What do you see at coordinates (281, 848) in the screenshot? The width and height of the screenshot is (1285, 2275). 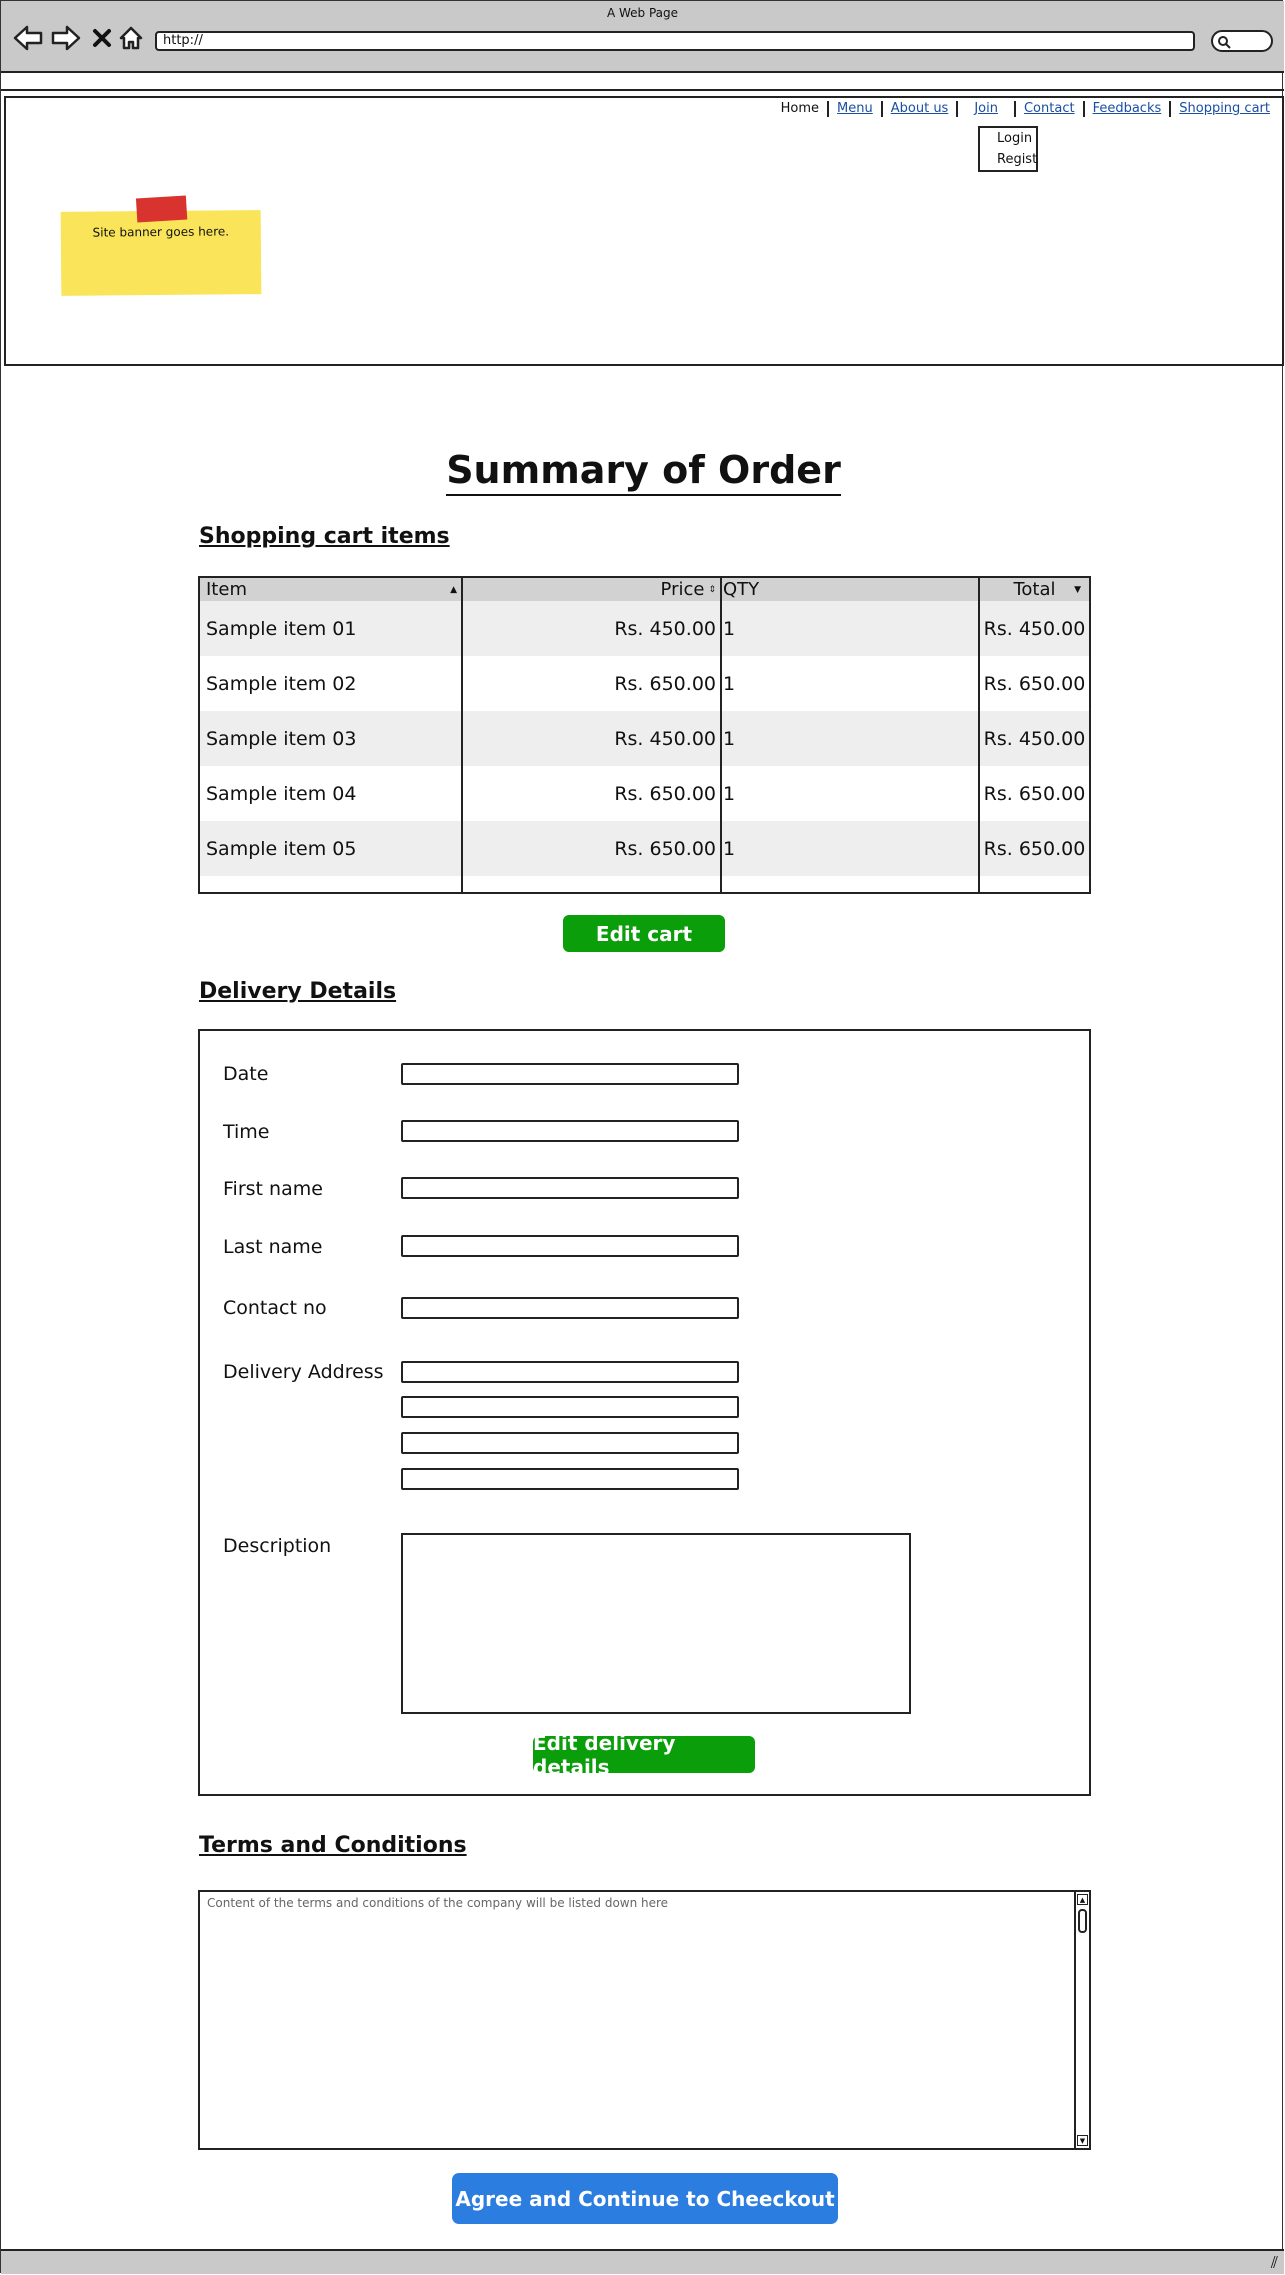 I see `cell-item: Sample item 05` at bounding box center [281, 848].